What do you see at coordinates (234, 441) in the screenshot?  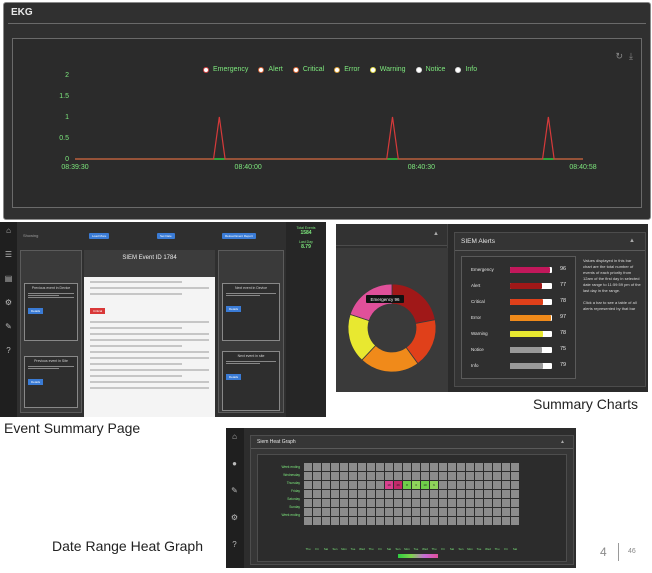 I see `sidebar-nav-icon: ⌂` at bounding box center [234, 441].